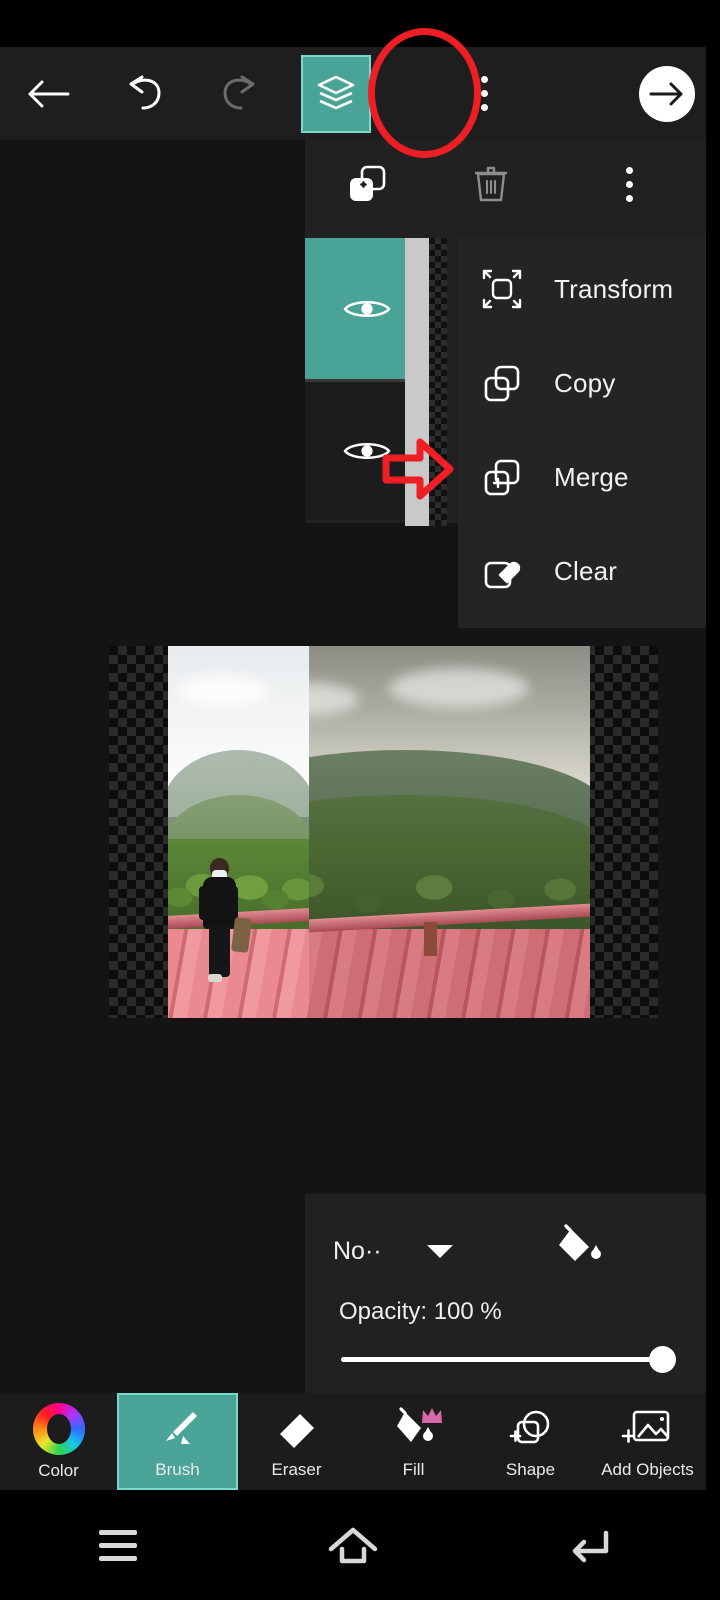  I want to click on tool-label: Shape, so click(530, 1469).